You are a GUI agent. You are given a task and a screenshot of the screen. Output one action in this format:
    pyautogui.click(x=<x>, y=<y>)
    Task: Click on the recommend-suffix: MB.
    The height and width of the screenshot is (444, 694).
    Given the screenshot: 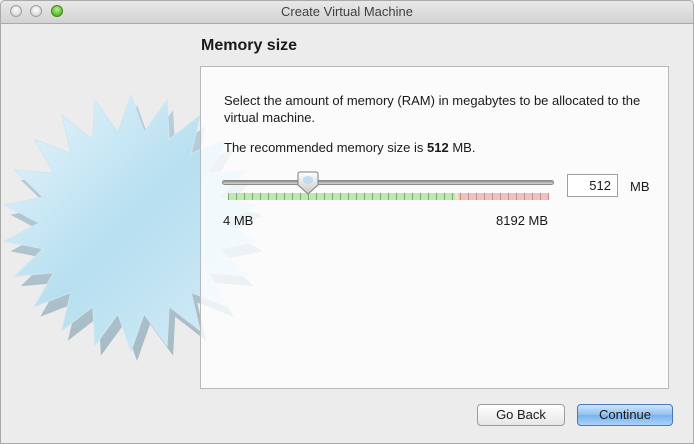 What is the action you would take?
    pyautogui.click(x=462, y=147)
    